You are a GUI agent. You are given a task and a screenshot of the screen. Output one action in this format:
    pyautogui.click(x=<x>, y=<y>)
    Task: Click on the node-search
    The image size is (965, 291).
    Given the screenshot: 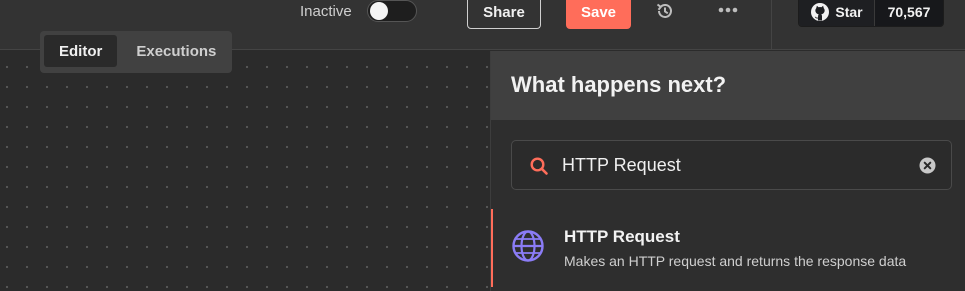 What is the action you would take?
    pyautogui.click(x=731, y=165)
    